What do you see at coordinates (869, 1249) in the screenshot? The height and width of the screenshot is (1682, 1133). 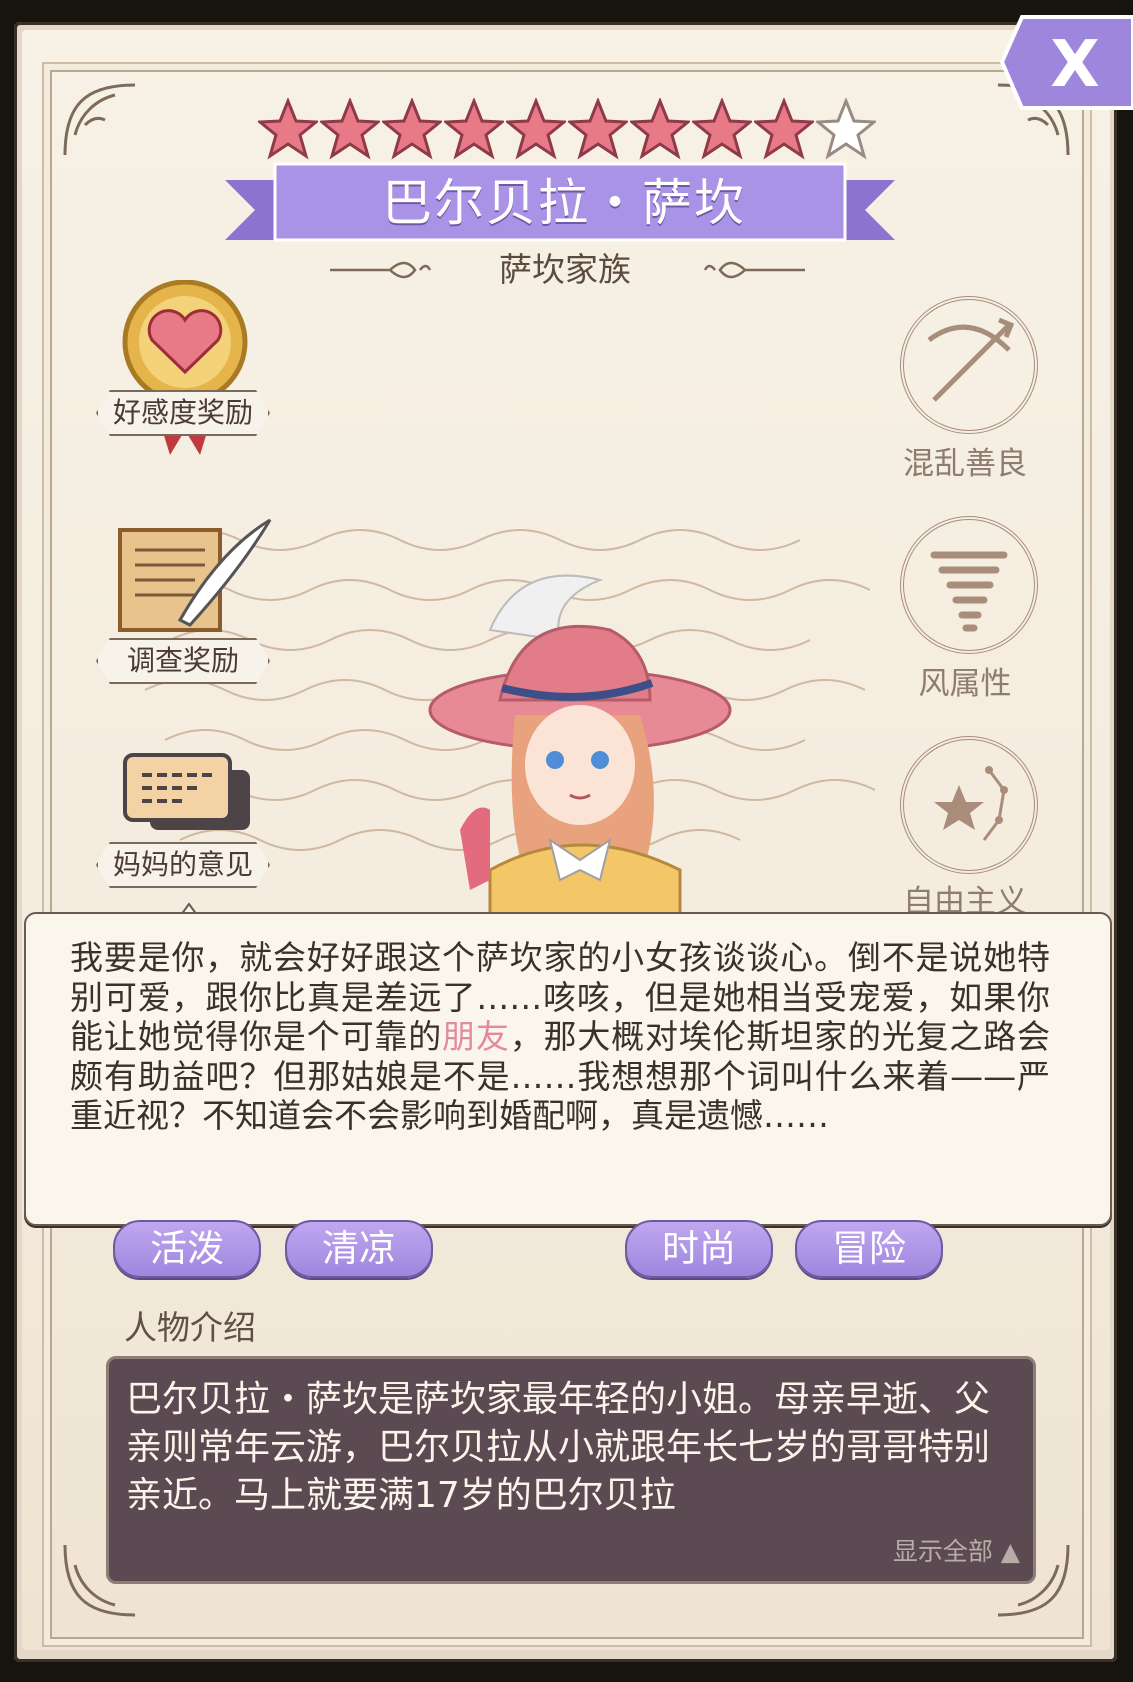 I see `tag-adventure: 冒险` at bounding box center [869, 1249].